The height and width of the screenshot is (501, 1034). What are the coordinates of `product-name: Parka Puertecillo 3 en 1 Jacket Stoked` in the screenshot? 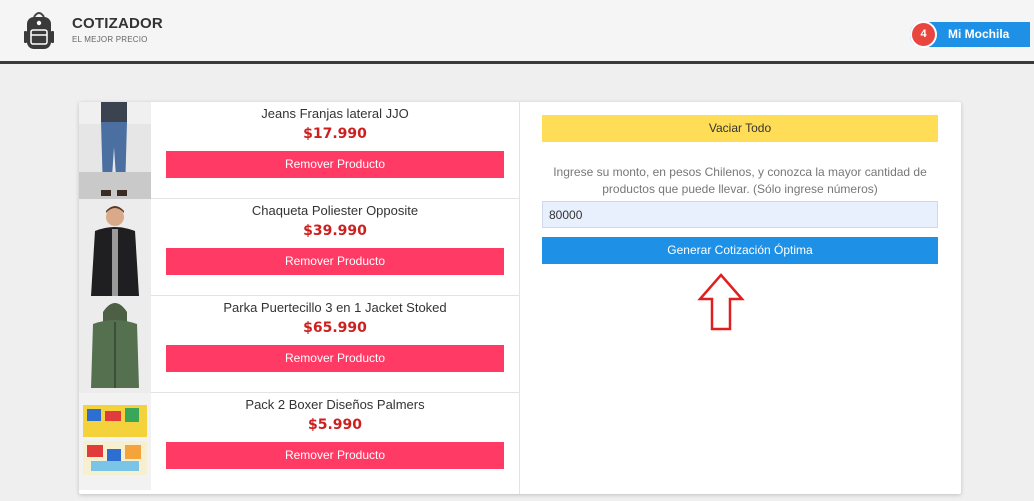 It's located at (335, 307).